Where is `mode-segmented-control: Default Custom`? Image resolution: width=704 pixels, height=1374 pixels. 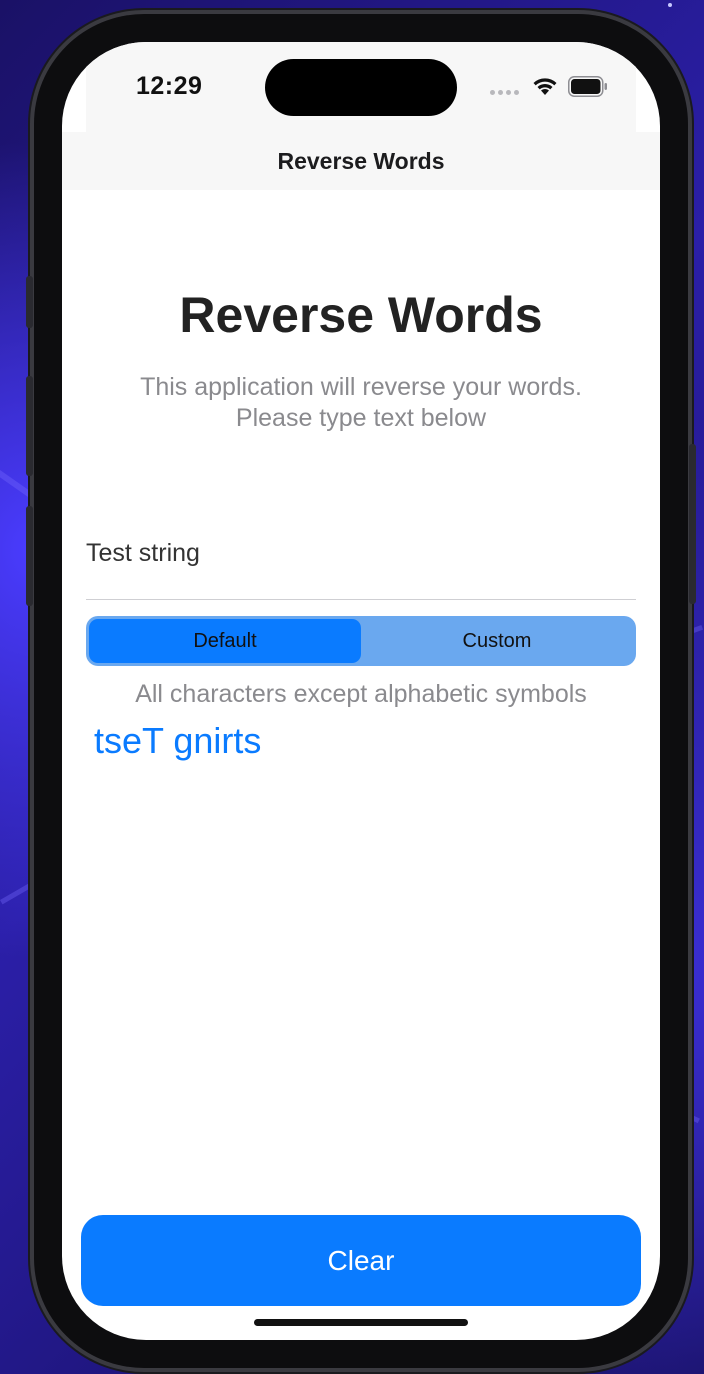
mode-segmented-control: Default Custom is located at coordinates (361, 641).